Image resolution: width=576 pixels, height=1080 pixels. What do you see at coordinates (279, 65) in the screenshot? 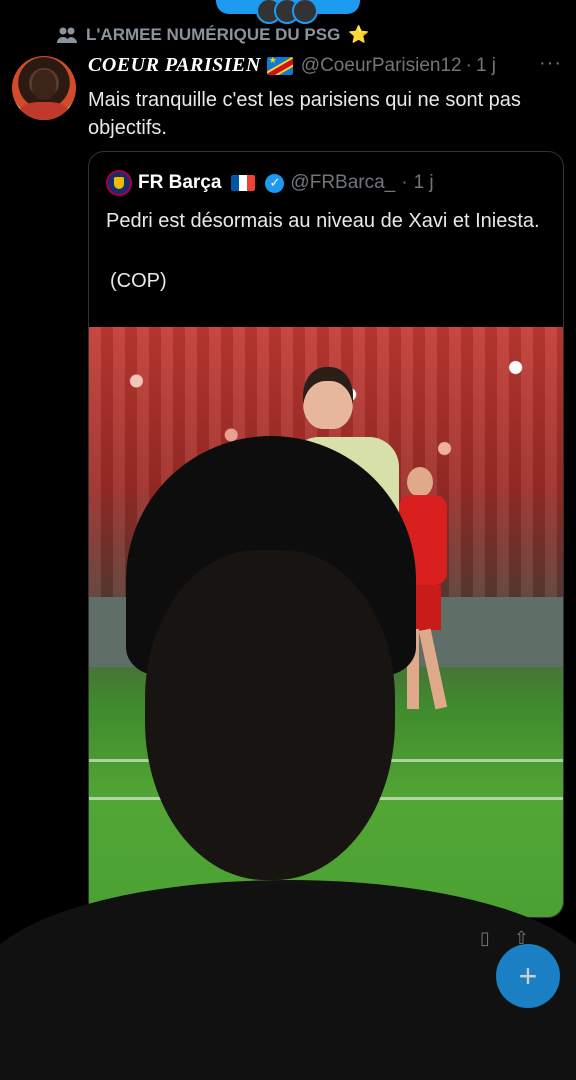
I see `flag-cd-icon` at bounding box center [279, 65].